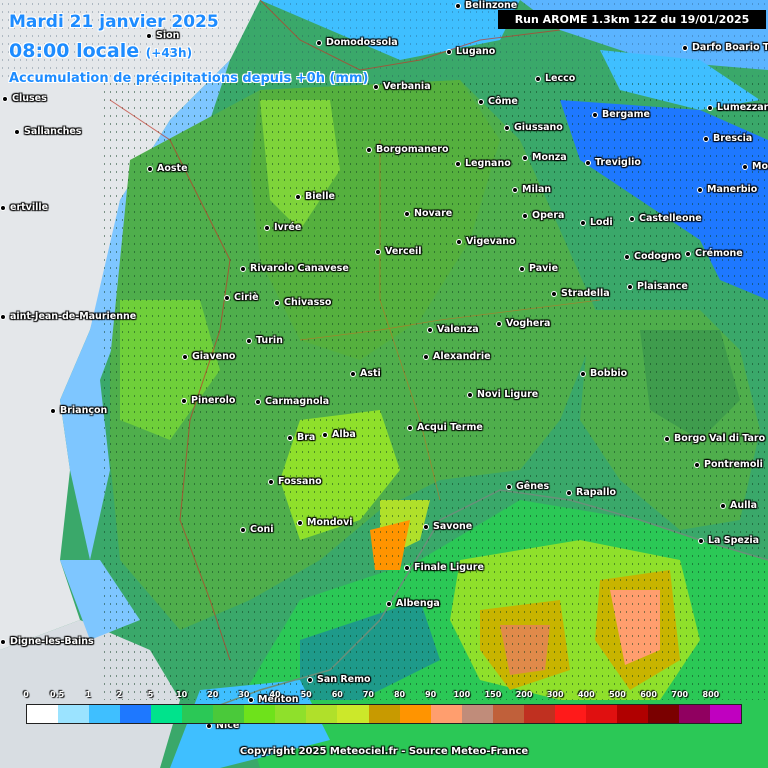 The image size is (768, 768). I want to click on city-marker: Giaveno, so click(208, 356).